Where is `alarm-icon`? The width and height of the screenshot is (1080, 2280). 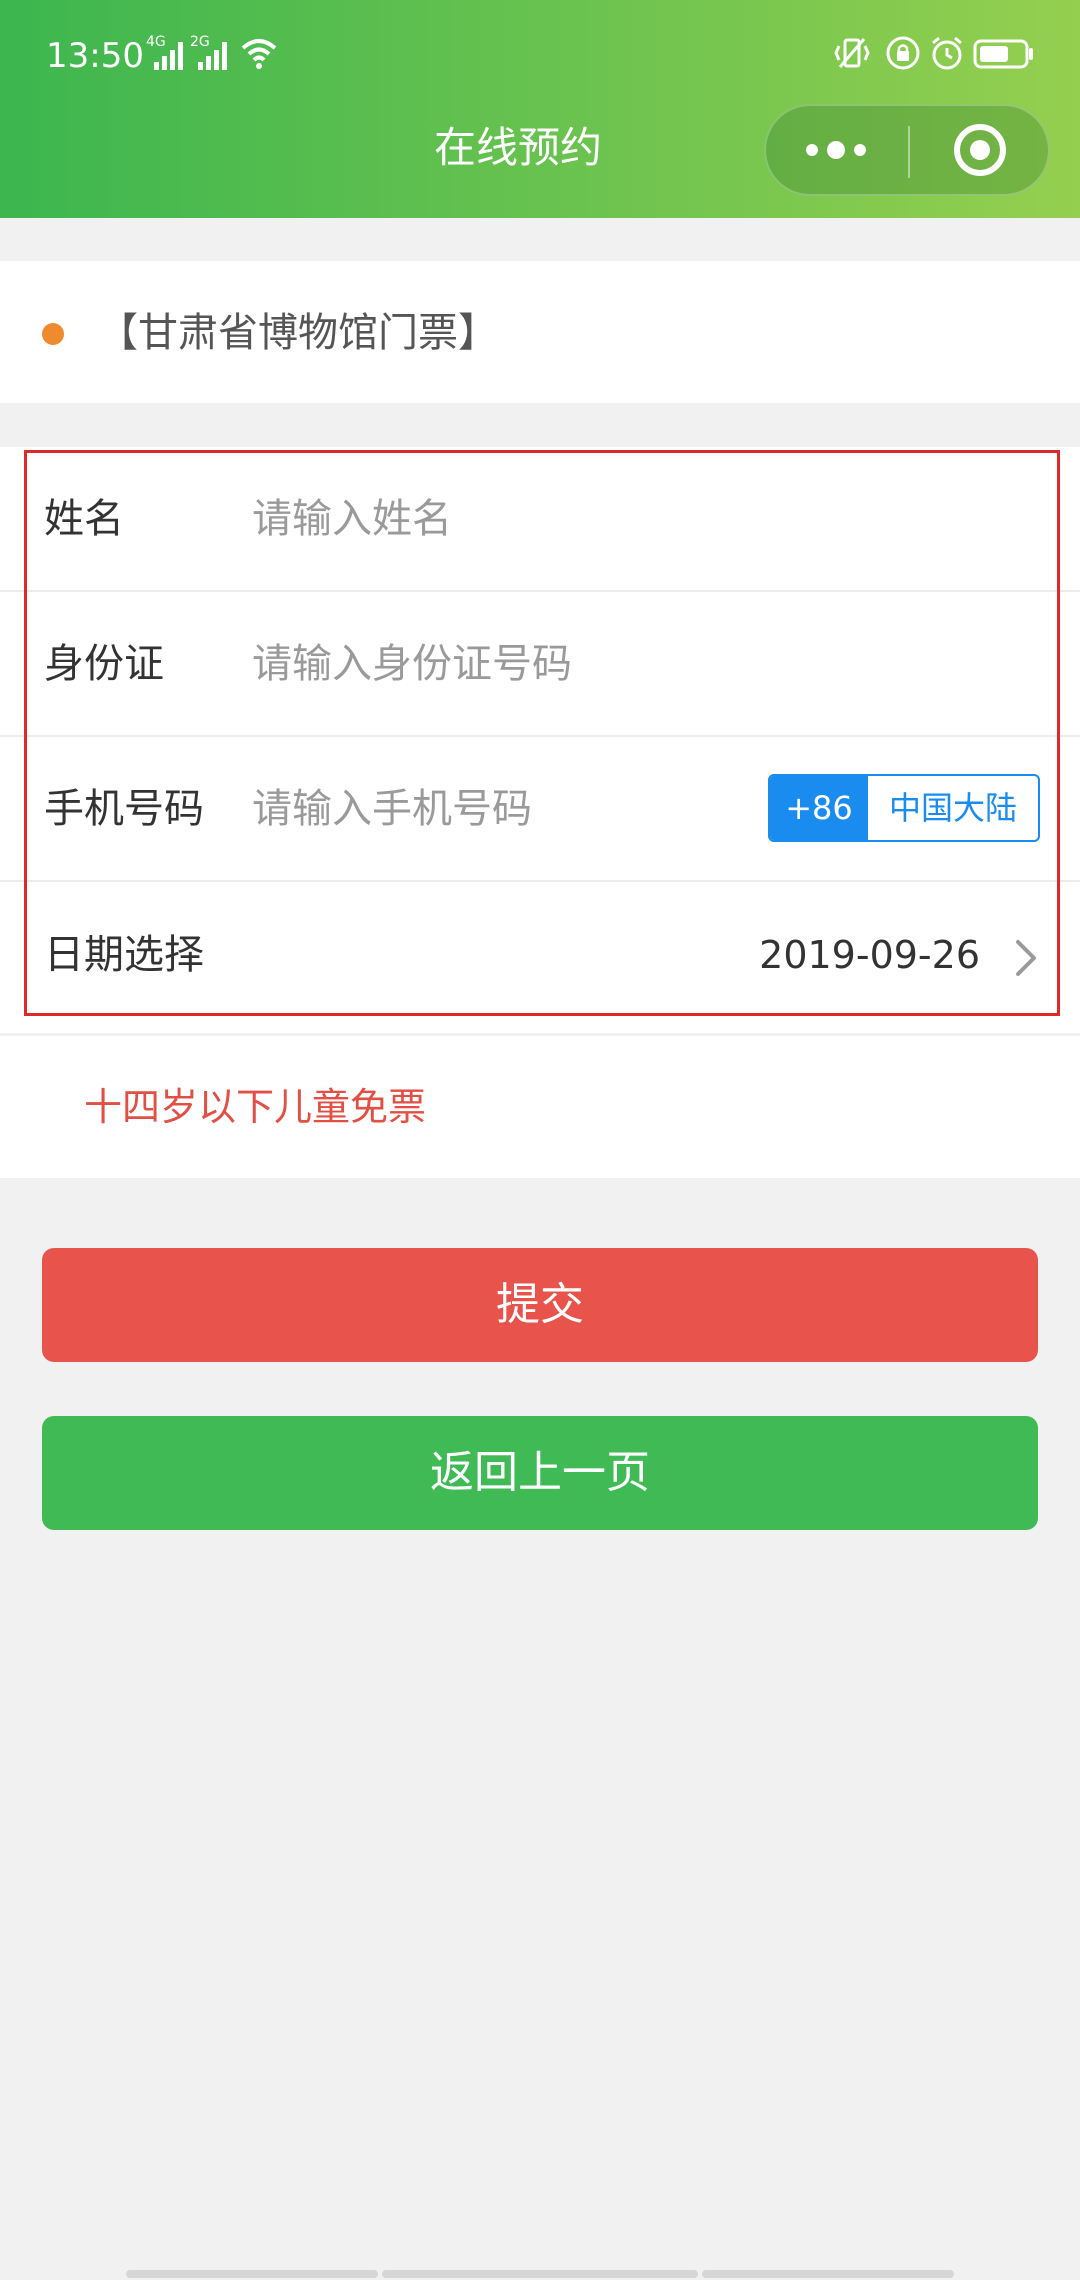
alarm-icon is located at coordinates (947, 55).